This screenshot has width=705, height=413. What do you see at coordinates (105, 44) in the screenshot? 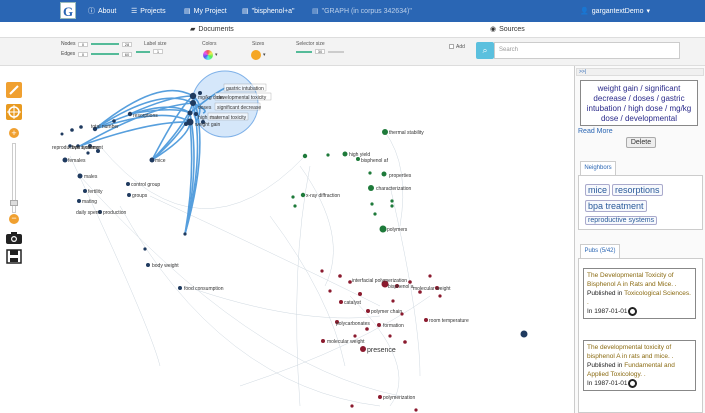
I see `nodes-slider` at bounding box center [105, 44].